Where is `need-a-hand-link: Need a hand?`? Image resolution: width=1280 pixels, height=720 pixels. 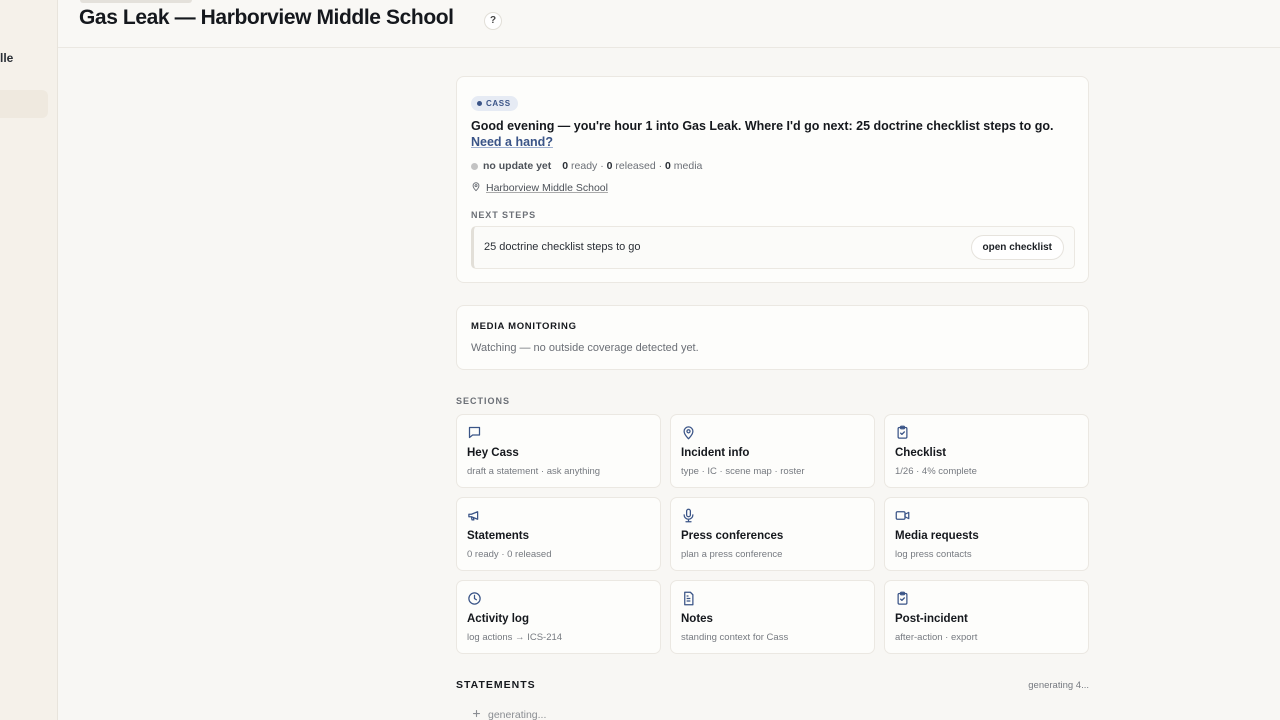 need-a-hand-link: Need a hand? is located at coordinates (512, 142).